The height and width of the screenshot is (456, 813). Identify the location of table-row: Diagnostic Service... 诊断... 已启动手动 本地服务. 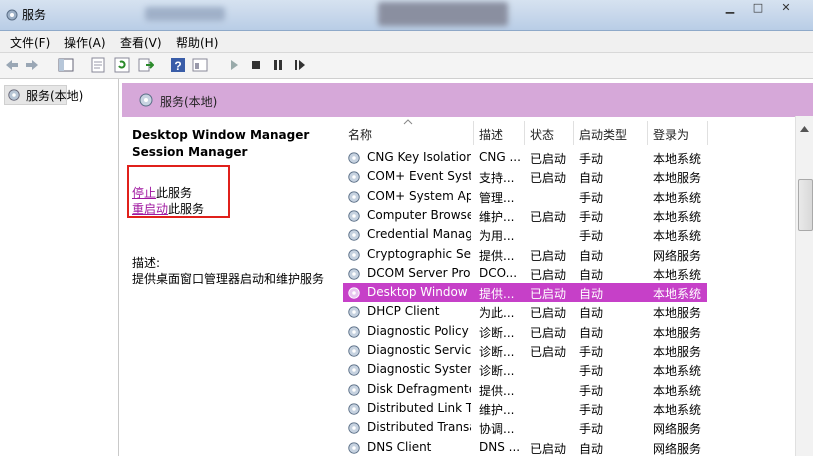
(569, 350).